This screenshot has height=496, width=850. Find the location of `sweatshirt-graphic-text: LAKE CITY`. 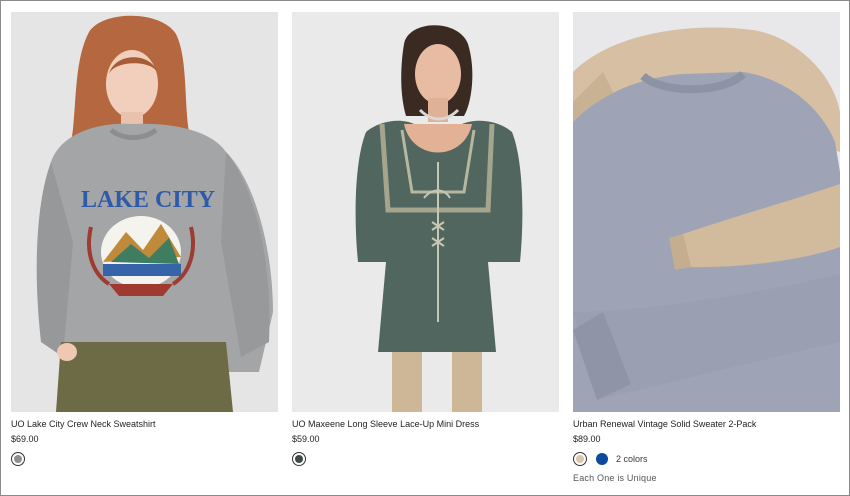

sweatshirt-graphic-text: LAKE CITY is located at coordinates (148, 200).